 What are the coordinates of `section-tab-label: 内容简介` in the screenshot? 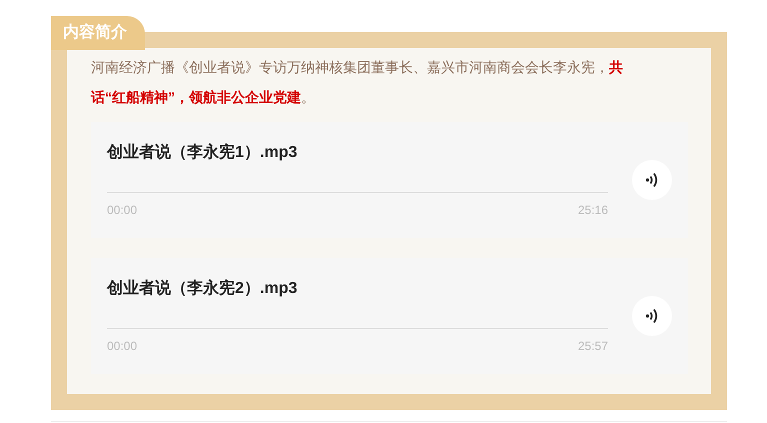 It's located at (95, 32).